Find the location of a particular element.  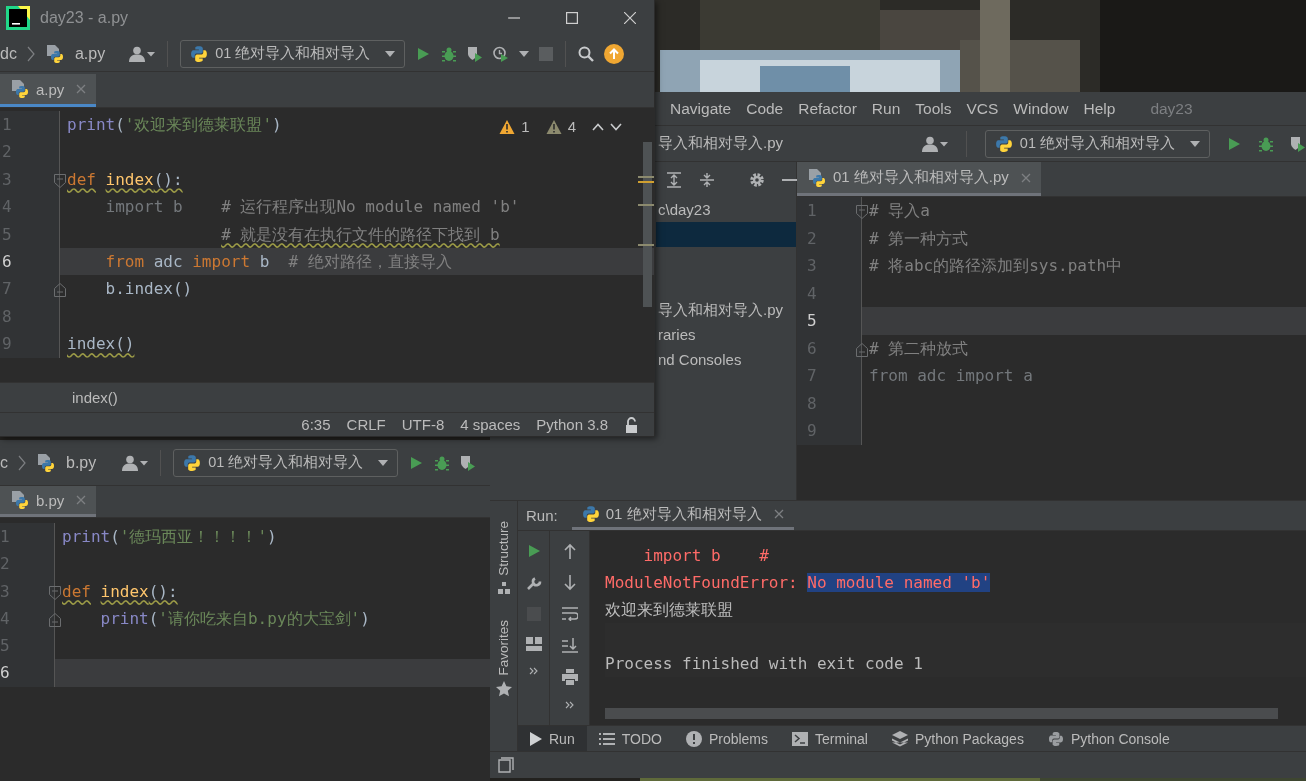

tree-item: 导入和相对导入.py is located at coordinates (726, 309).